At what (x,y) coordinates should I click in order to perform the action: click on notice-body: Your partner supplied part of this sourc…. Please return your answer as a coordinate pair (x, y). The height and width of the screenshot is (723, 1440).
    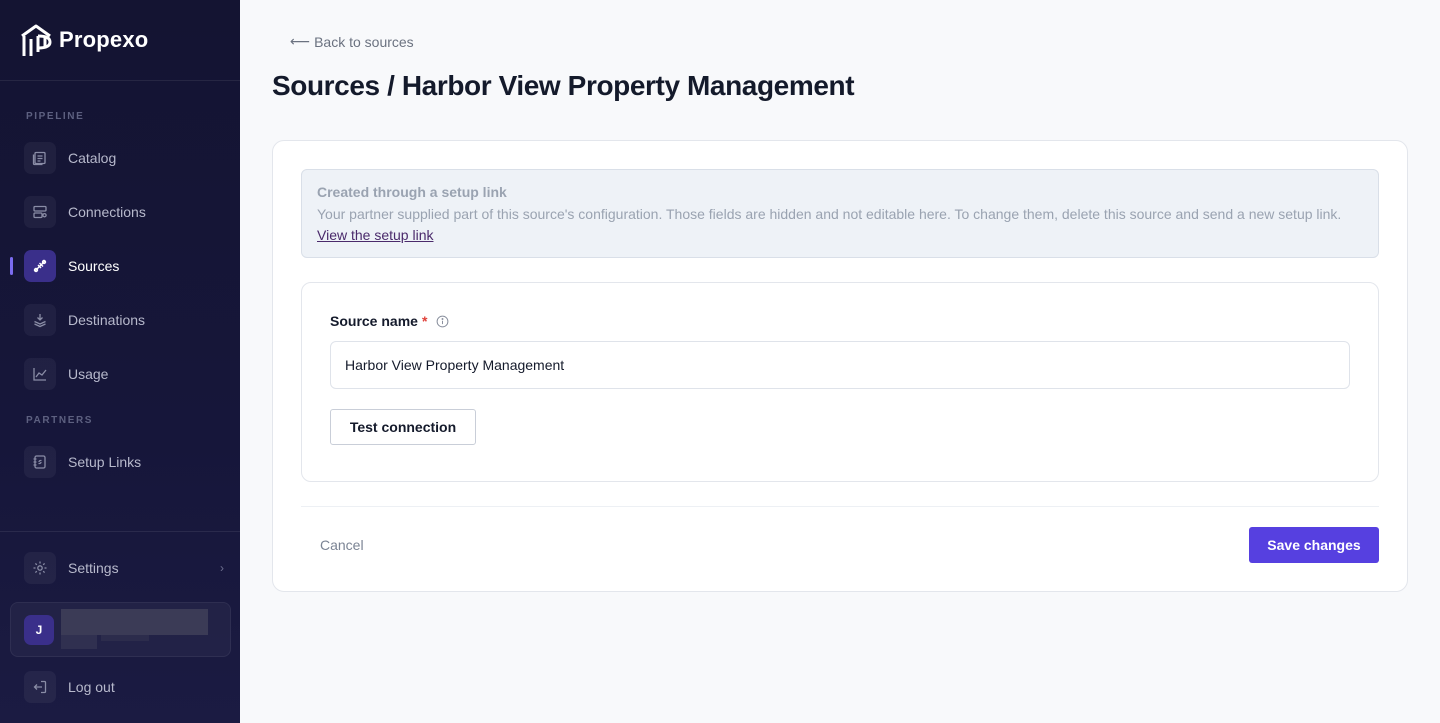
    Looking at the image, I should click on (840, 225).